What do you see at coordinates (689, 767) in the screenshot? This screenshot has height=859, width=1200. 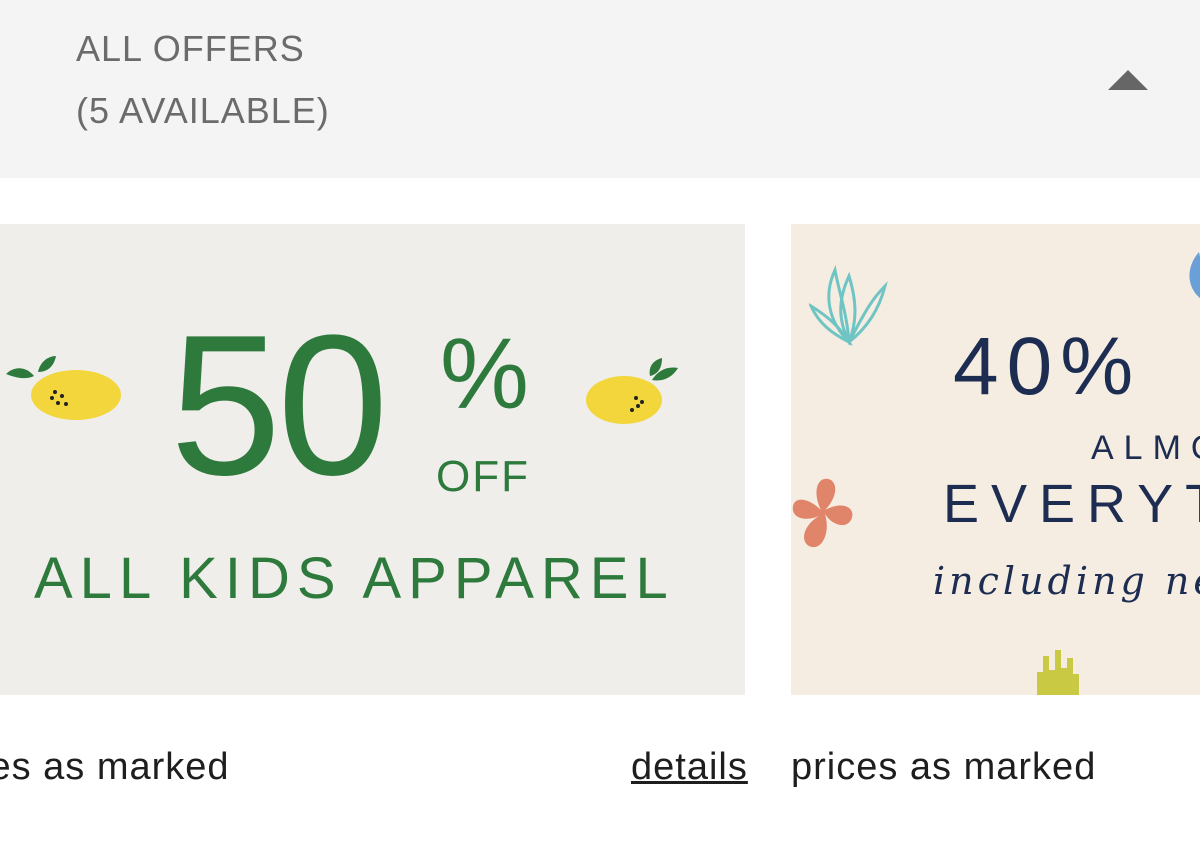 I see `details-link: details` at bounding box center [689, 767].